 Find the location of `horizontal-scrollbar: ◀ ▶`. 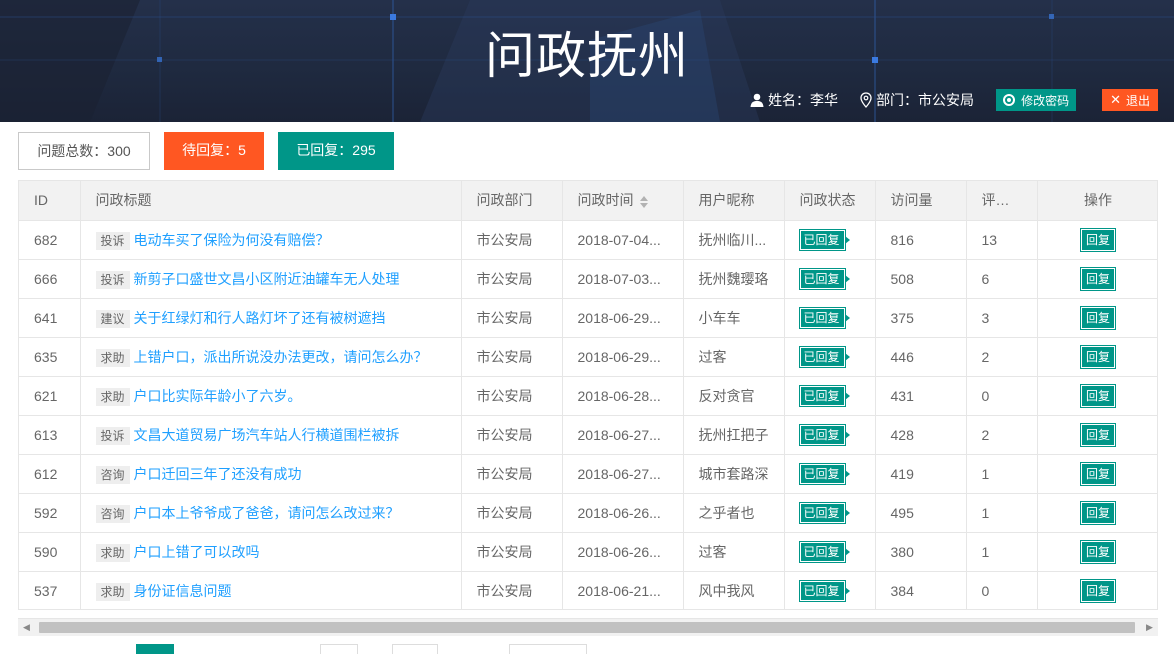

horizontal-scrollbar: ◀ ▶ is located at coordinates (588, 627).